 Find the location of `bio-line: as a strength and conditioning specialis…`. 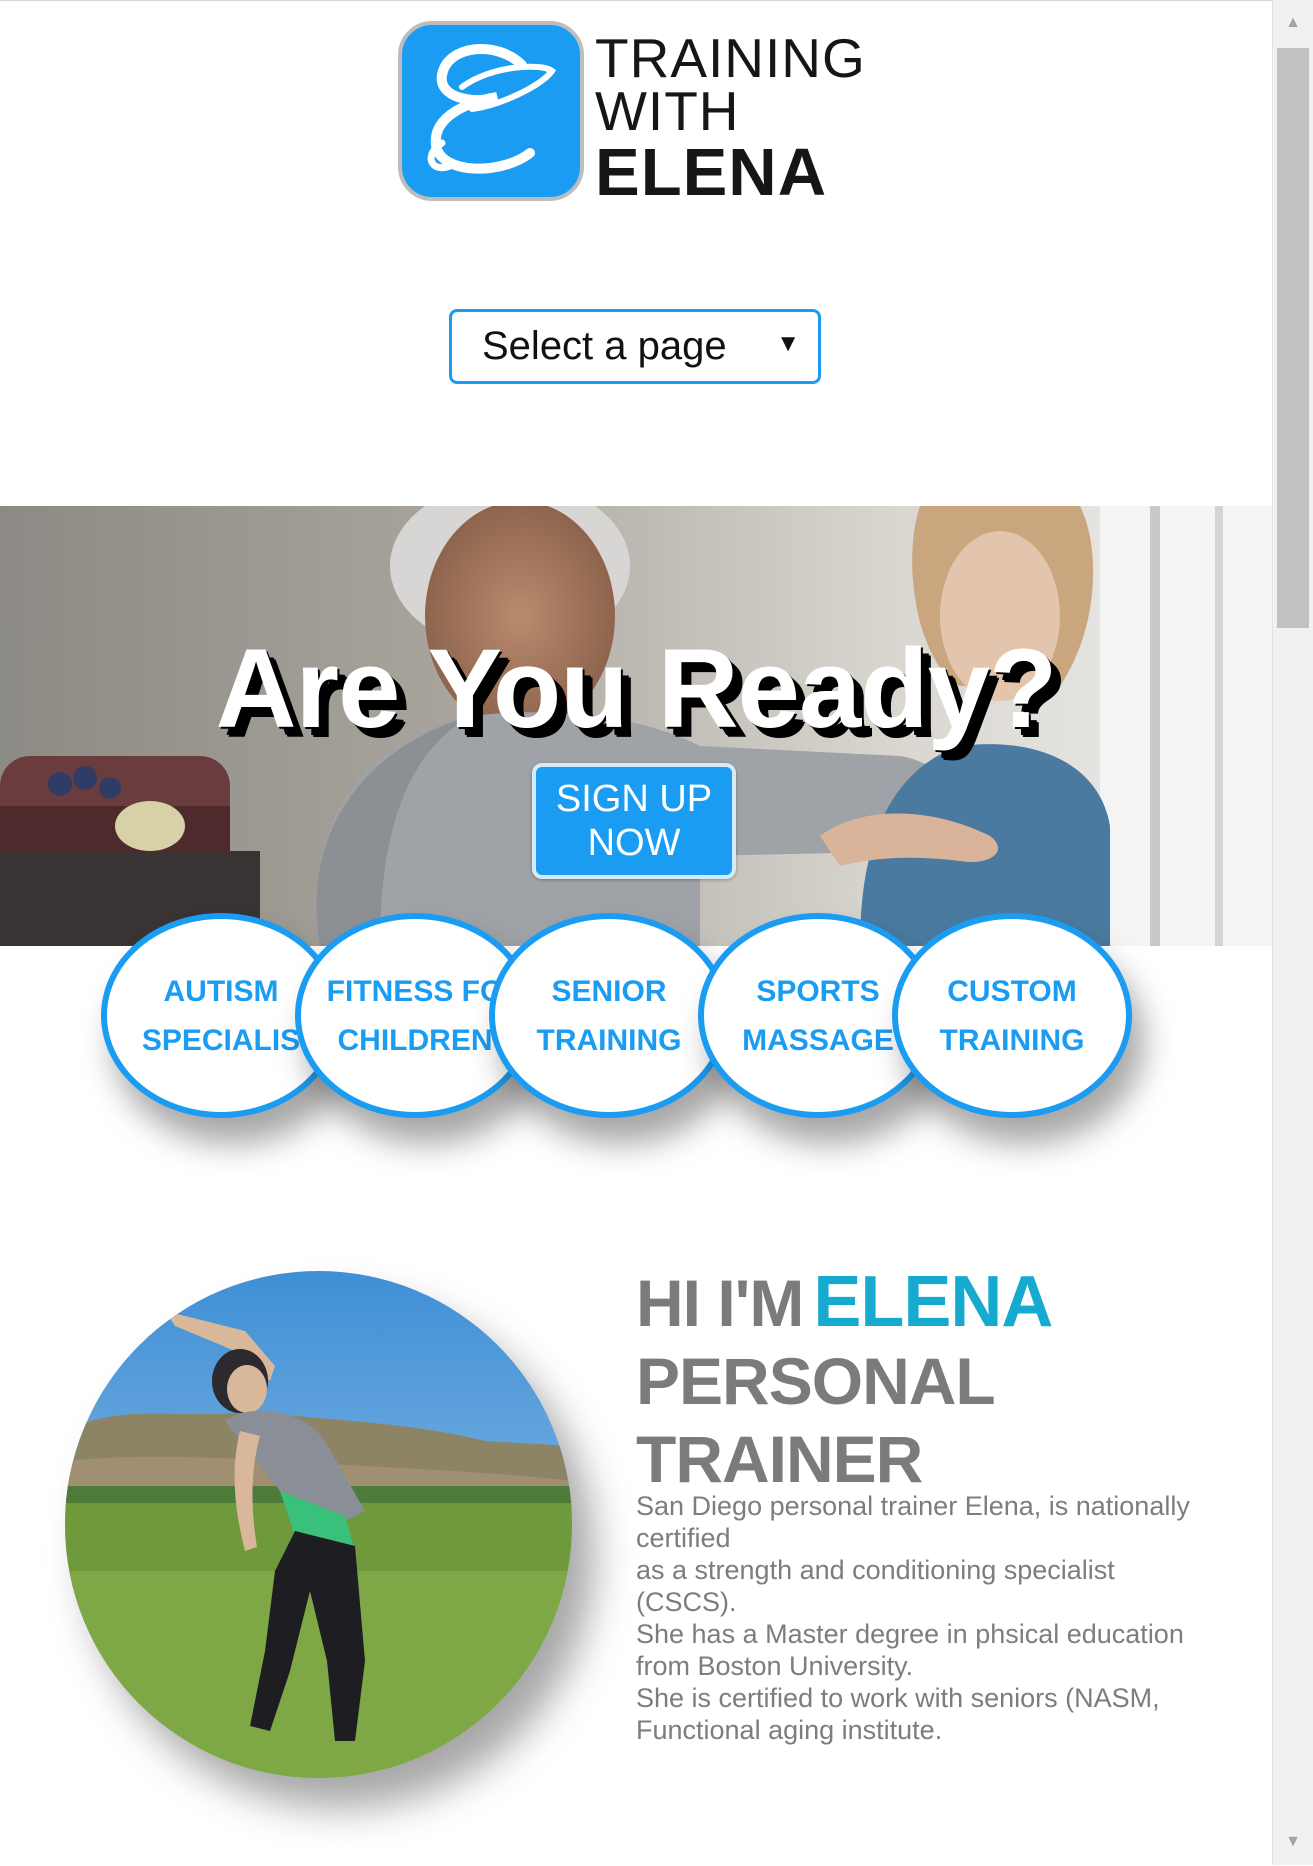

bio-line: as a strength and conditioning specialis… is located at coordinates (875, 1570).